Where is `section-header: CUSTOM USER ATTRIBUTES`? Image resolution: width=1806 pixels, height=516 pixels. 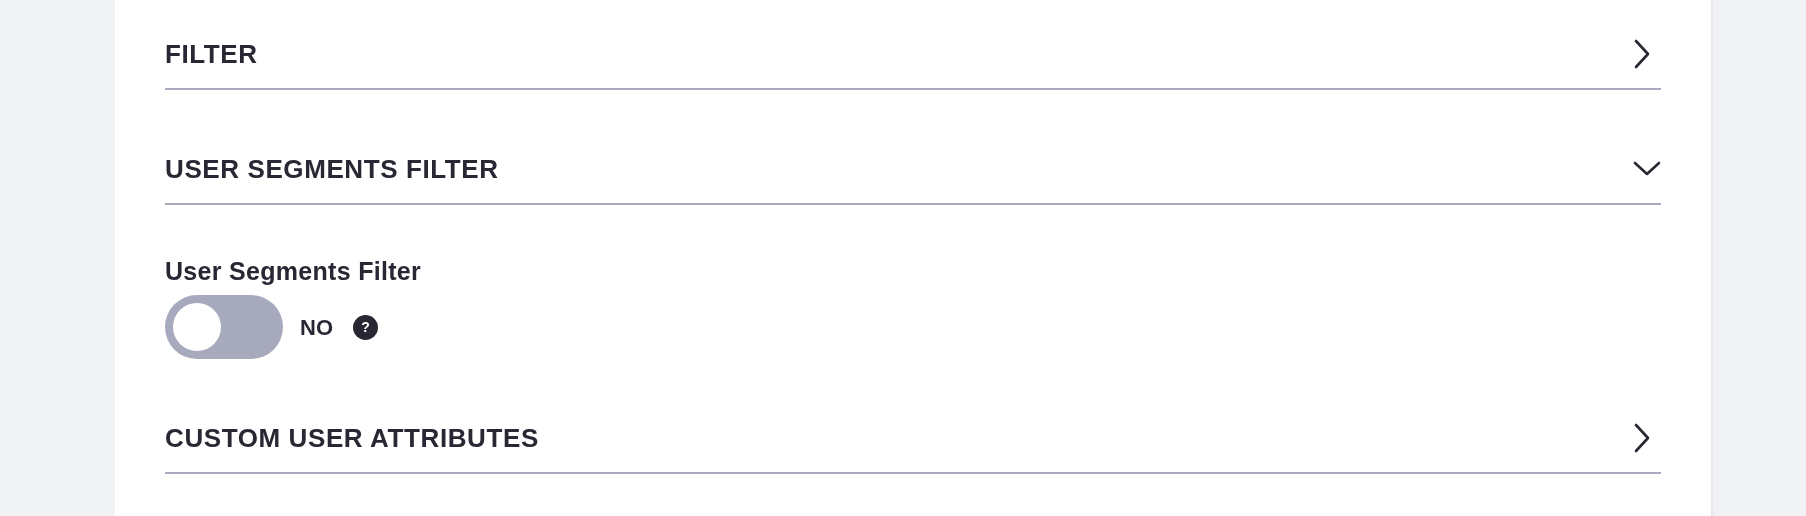 section-header: CUSTOM USER ATTRIBUTES is located at coordinates (913, 439).